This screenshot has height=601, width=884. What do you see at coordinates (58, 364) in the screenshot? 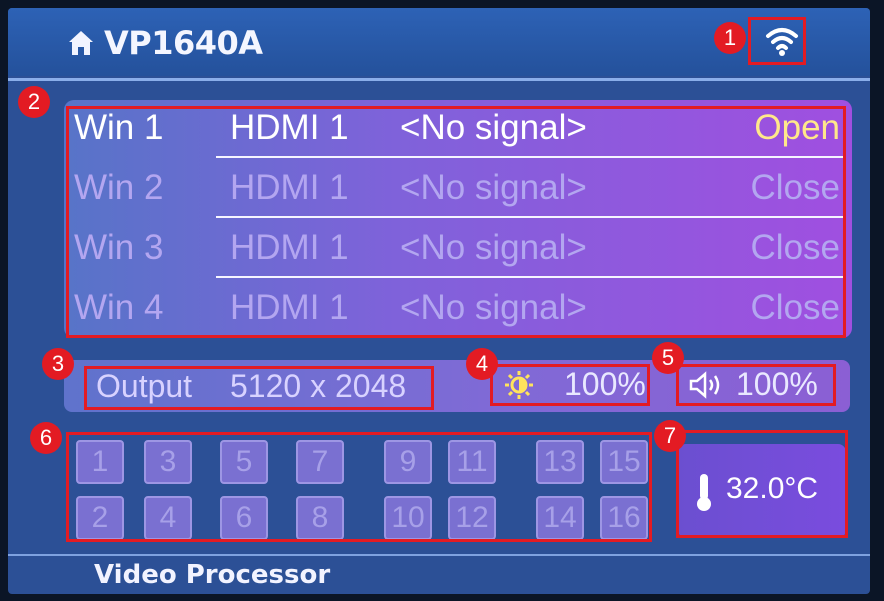
I see `annotation-badge-3: 3` at bounding box center [58, 364].